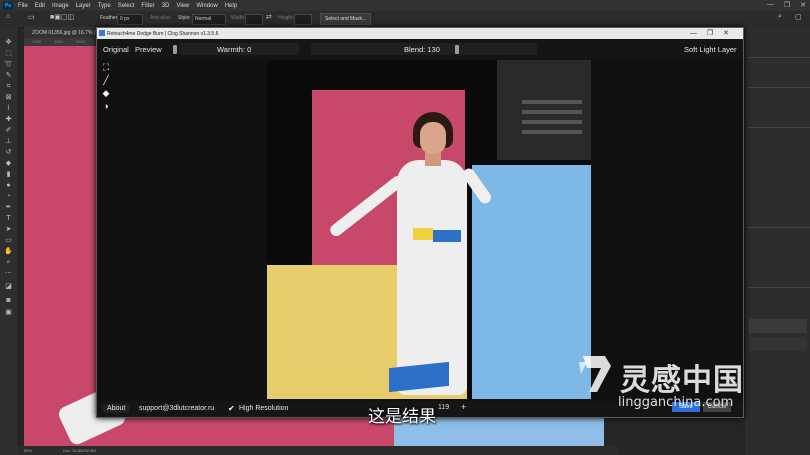  I want to click on preview-toggle, so click(175, 49).